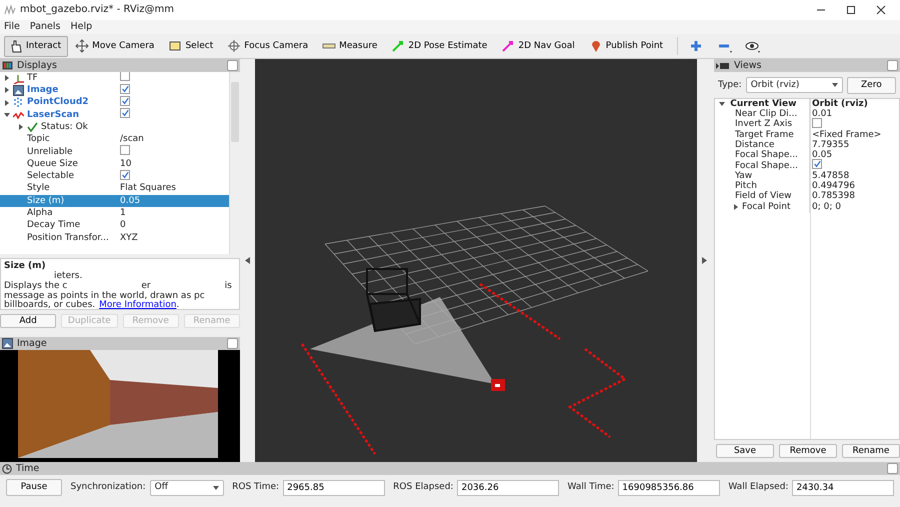  I want to click on display-name: PointCloud2, so click(58, 102).